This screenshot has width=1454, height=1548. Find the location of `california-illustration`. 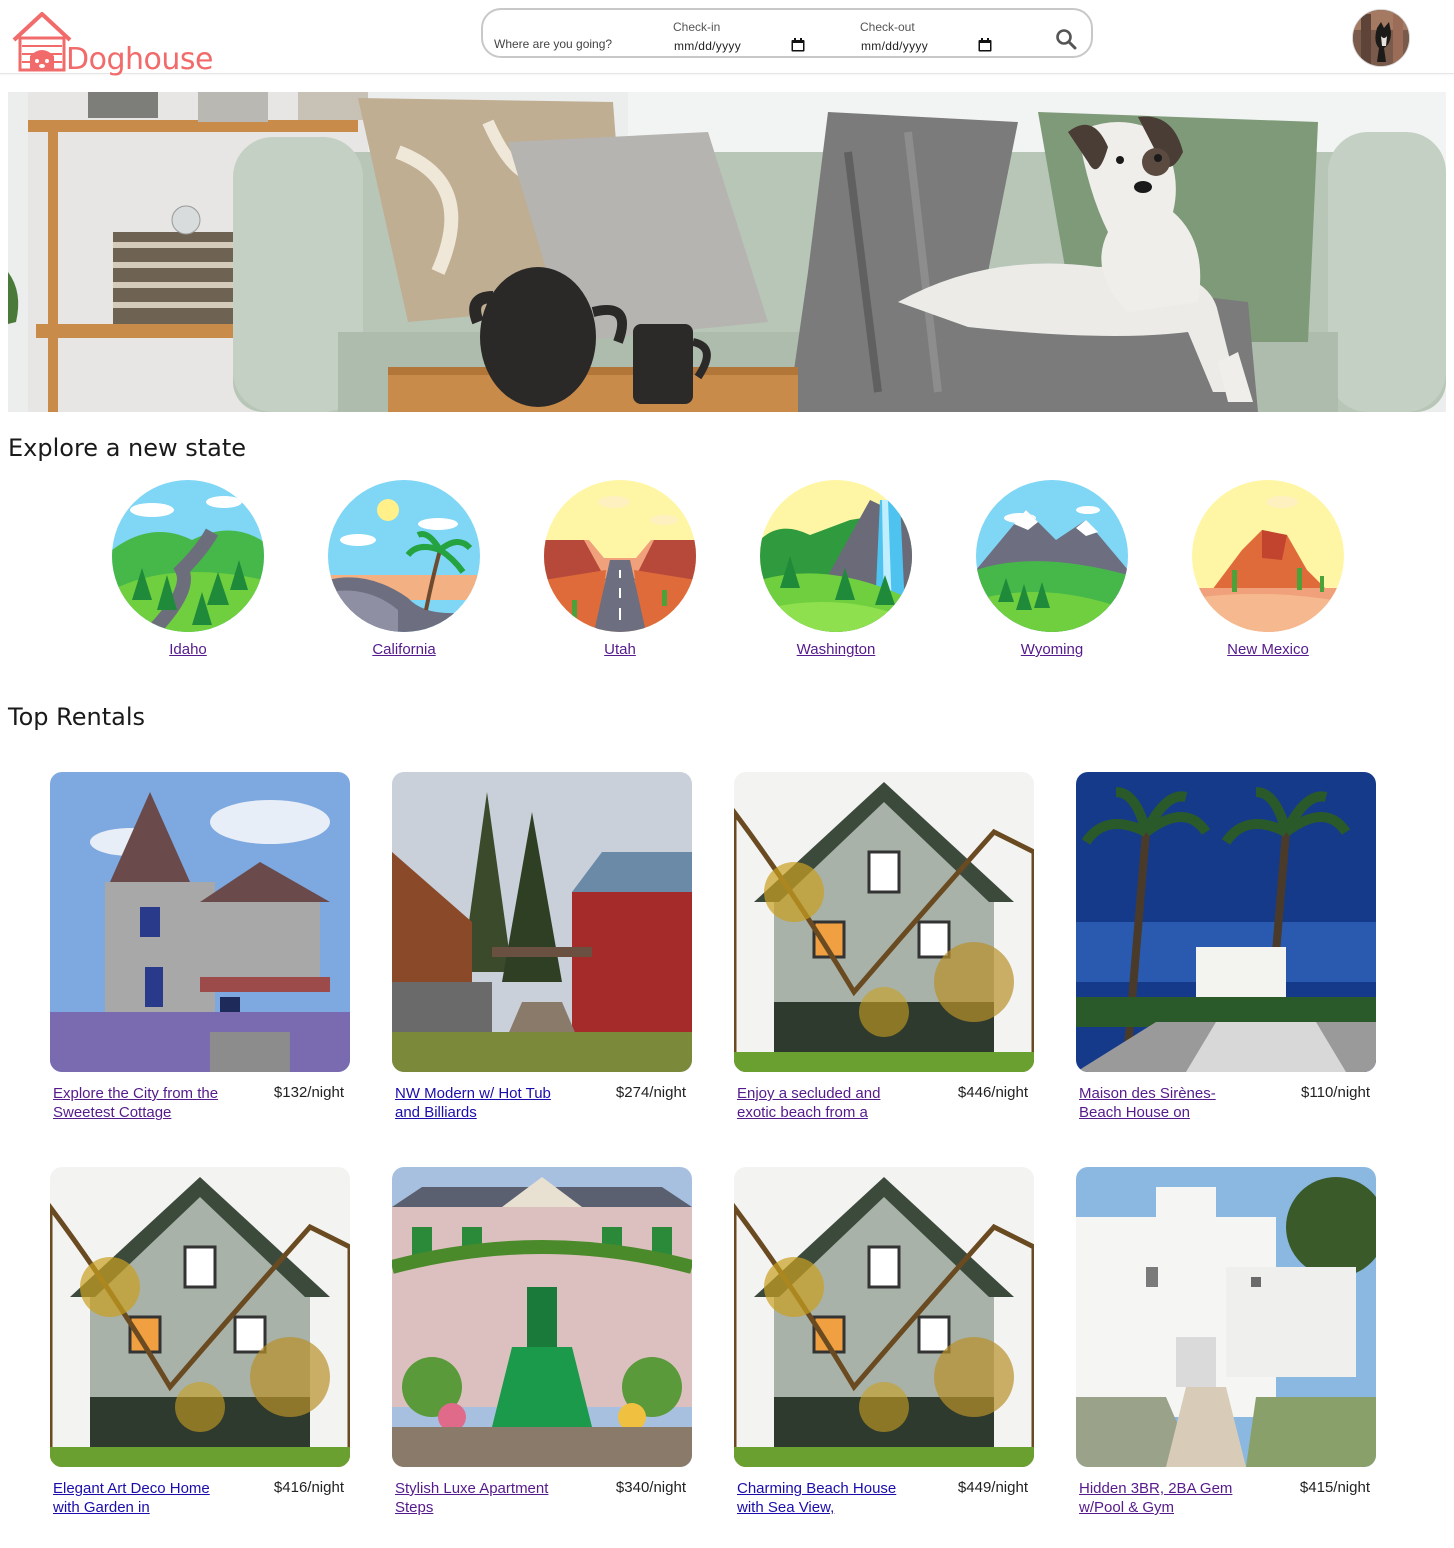

california-illustration is located at coordinates (404, 556).